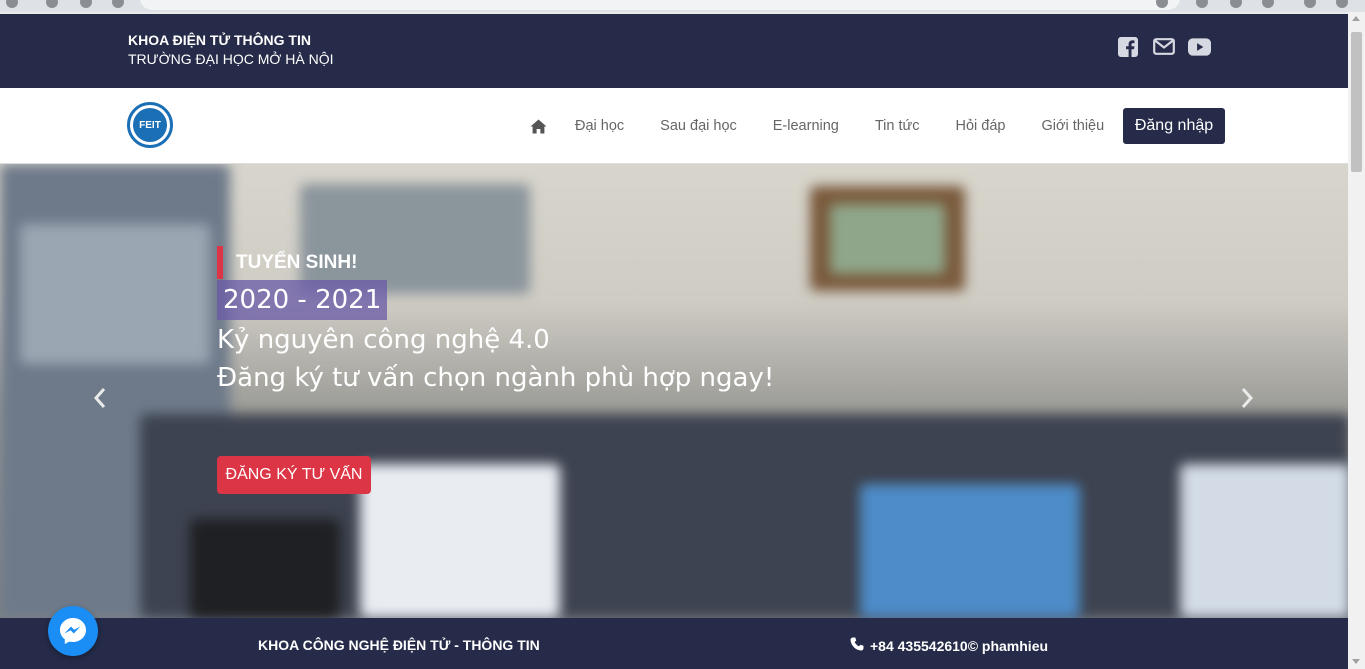  Describe the element at coordinates (219, 40) in the screenshot. I see `faculty-name: KHOA ĐIỆN TỬ THÔNG TIN` at that location.